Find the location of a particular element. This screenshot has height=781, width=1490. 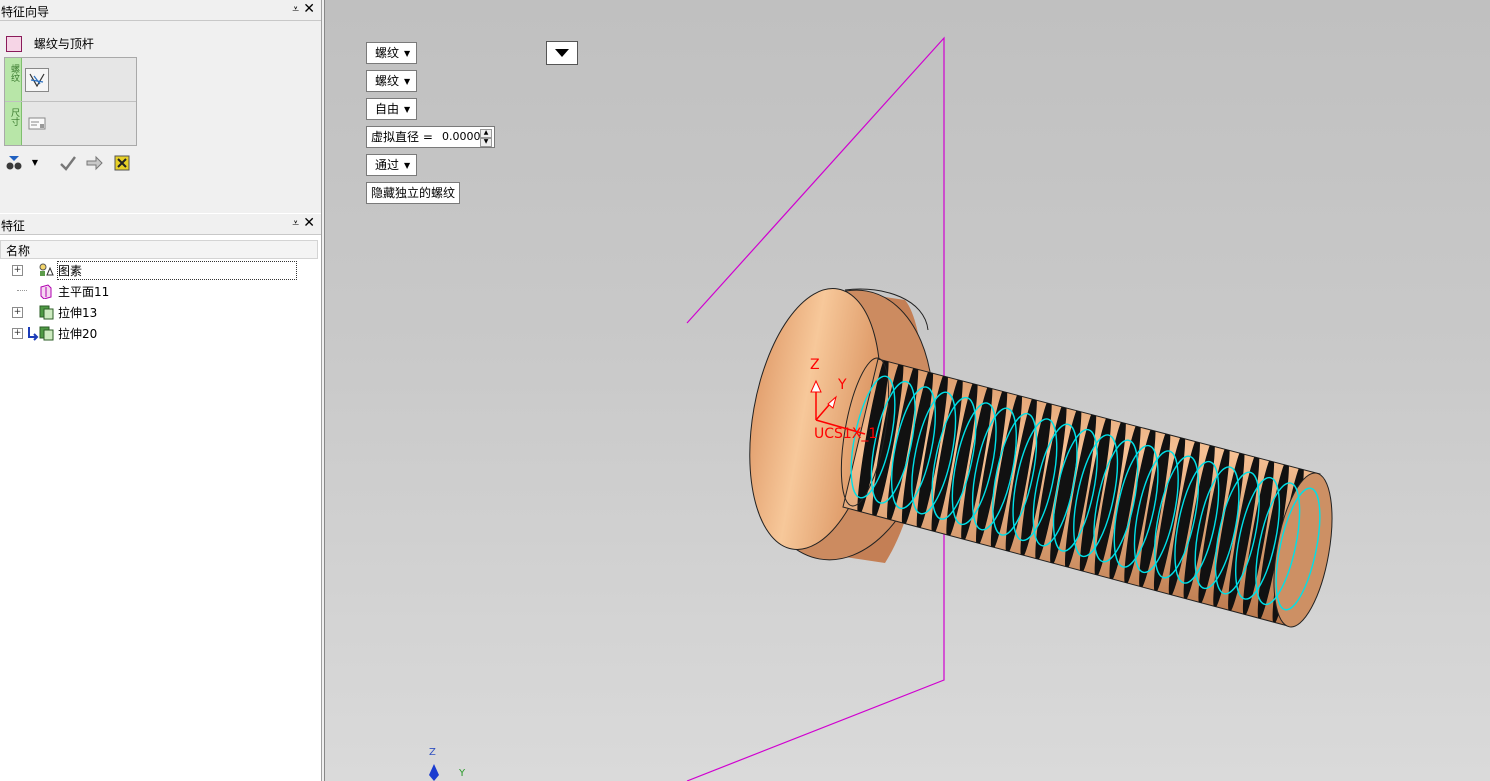

wizard-options-icon is located at coordinates (14, 163).